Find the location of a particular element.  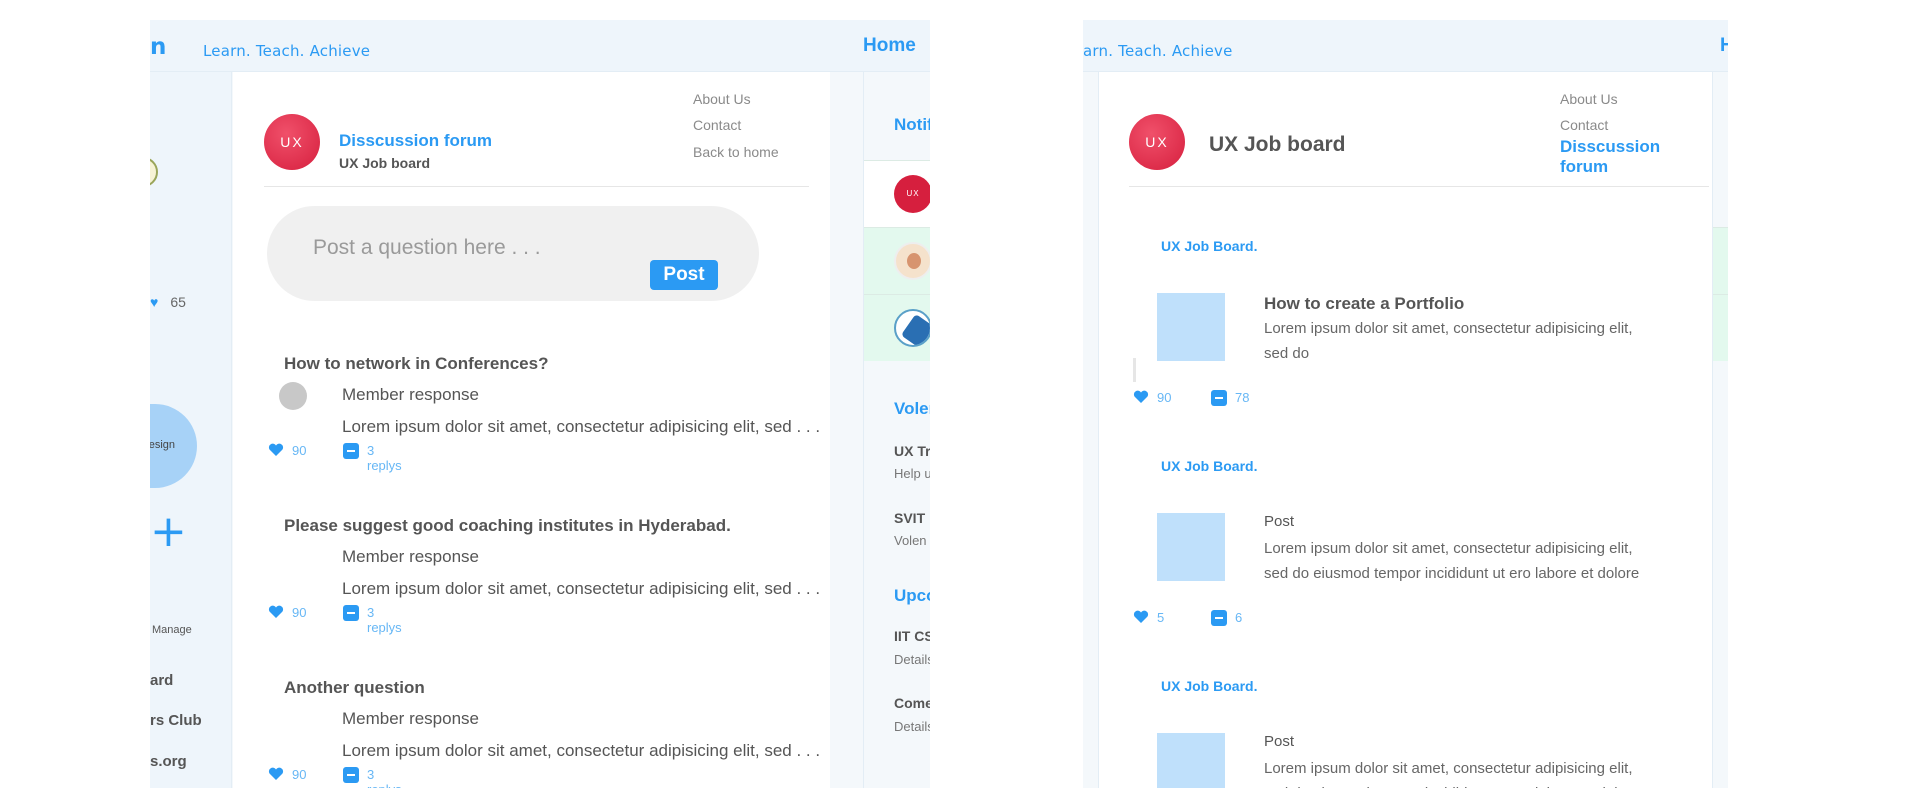

page-subtitle: UX Job board is located at coordinates (384, 163).